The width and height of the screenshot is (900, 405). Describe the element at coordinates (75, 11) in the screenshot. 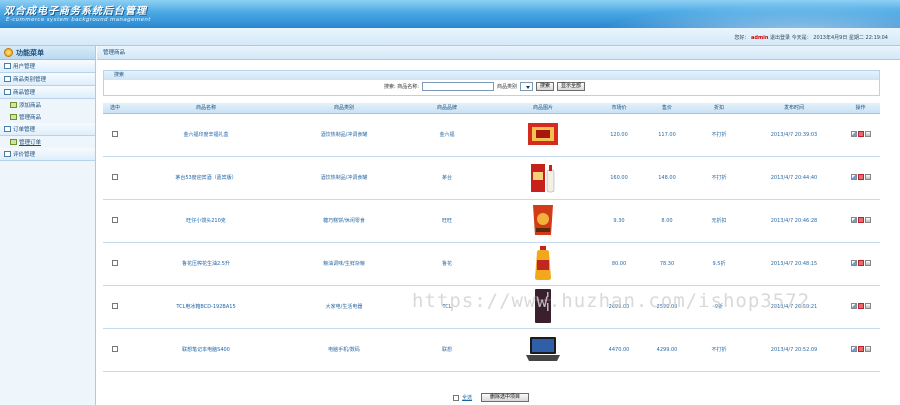

I see `app-title: 双合成电子商务系统后台管理` at that location.